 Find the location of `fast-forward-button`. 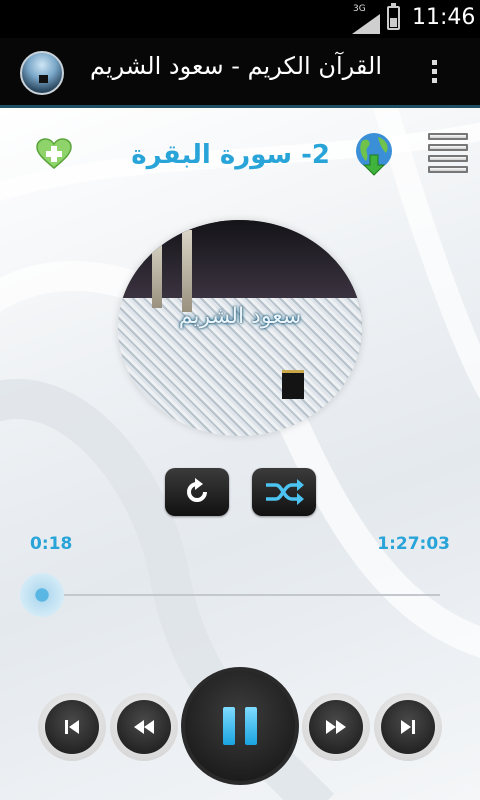

fast-forward-button is located at coordinates (336, 727).